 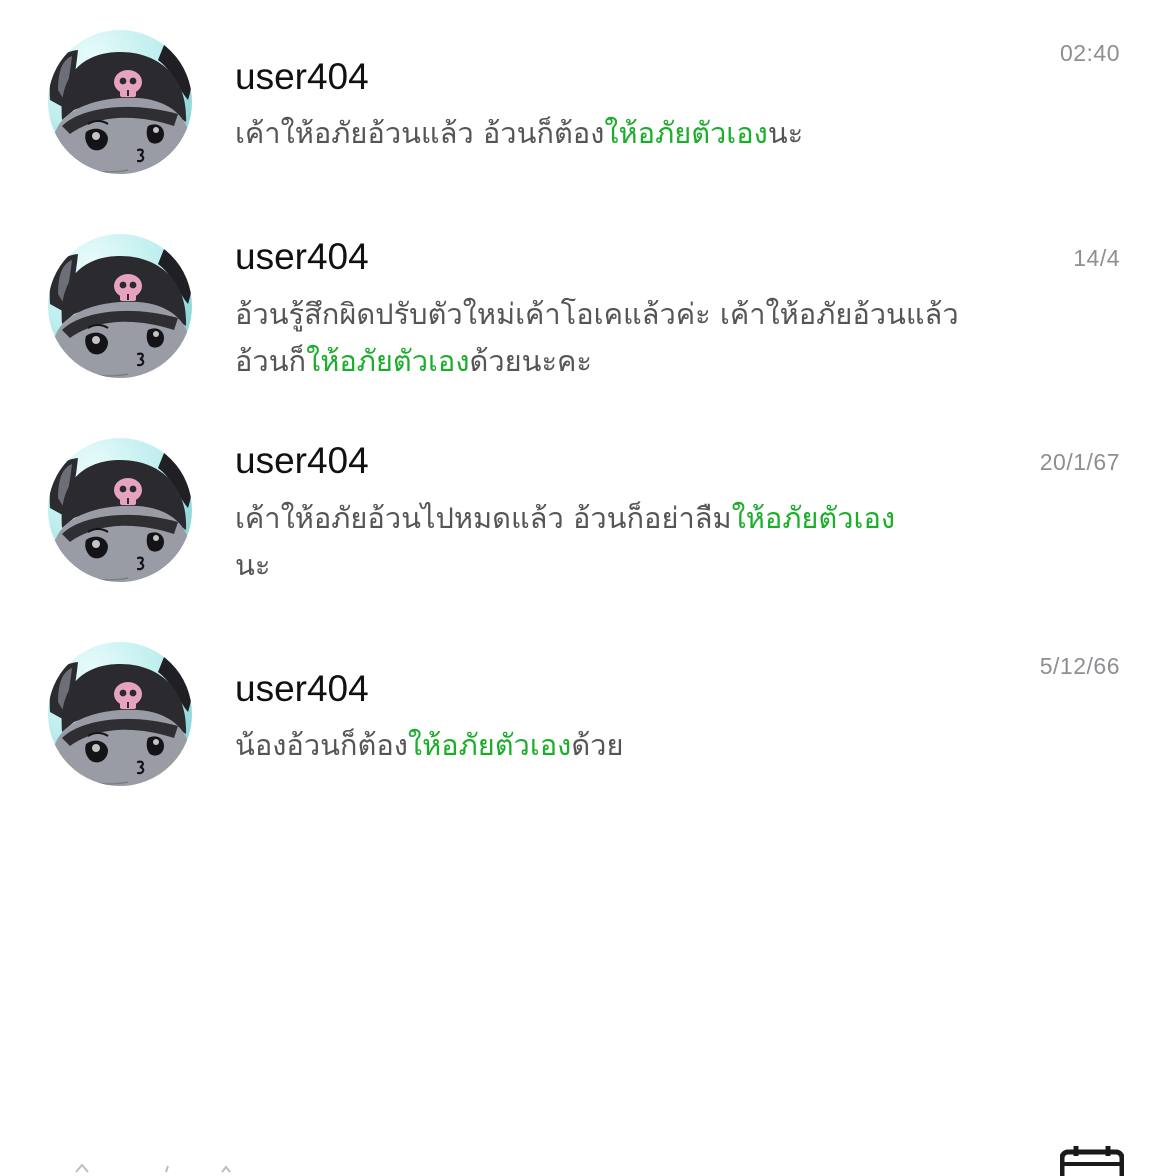 What do you see at coordinates (483, 518) in the screenshot?
I see `message-text: เค้าให้อภัยอ้วนไปหมดแล้ว อ้วนก็อย่าลืม` at bounding box center [483, 518].